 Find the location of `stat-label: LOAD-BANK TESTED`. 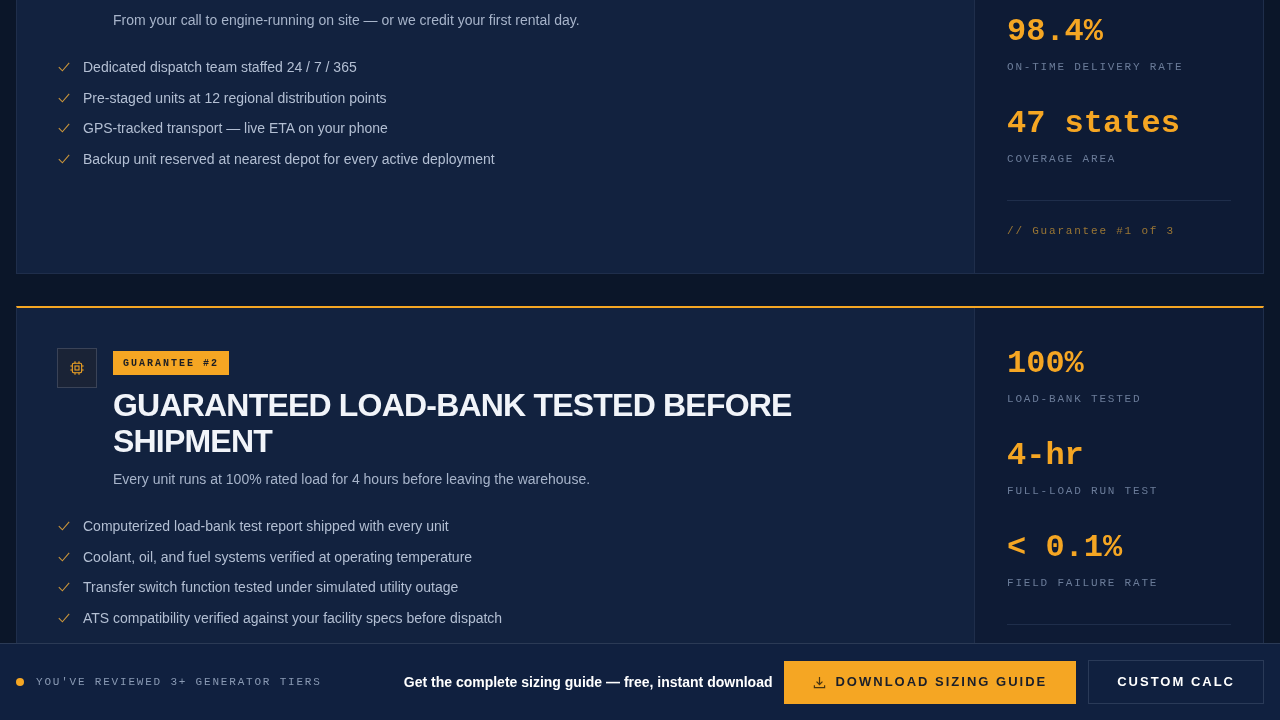

stat-label: LOAD-BANK TESTED is located at coordinates (1074, 399).